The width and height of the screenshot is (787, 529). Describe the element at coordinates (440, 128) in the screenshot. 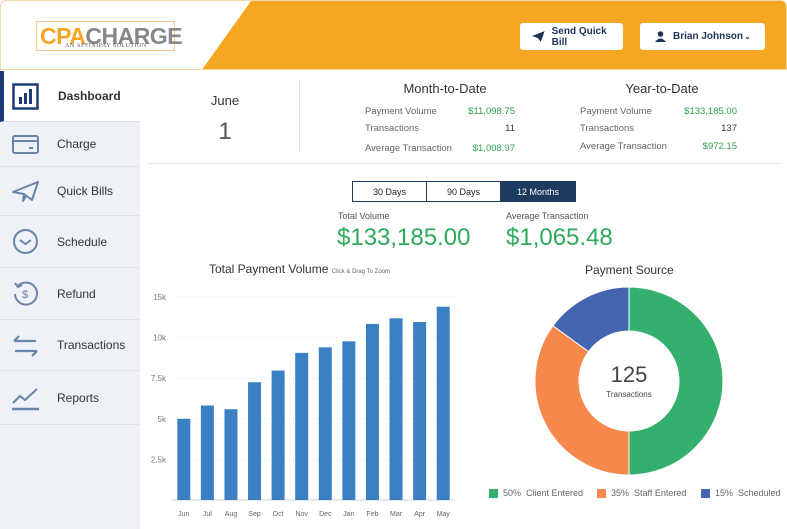

I see `mtd-row: Transactions 11` at that location.